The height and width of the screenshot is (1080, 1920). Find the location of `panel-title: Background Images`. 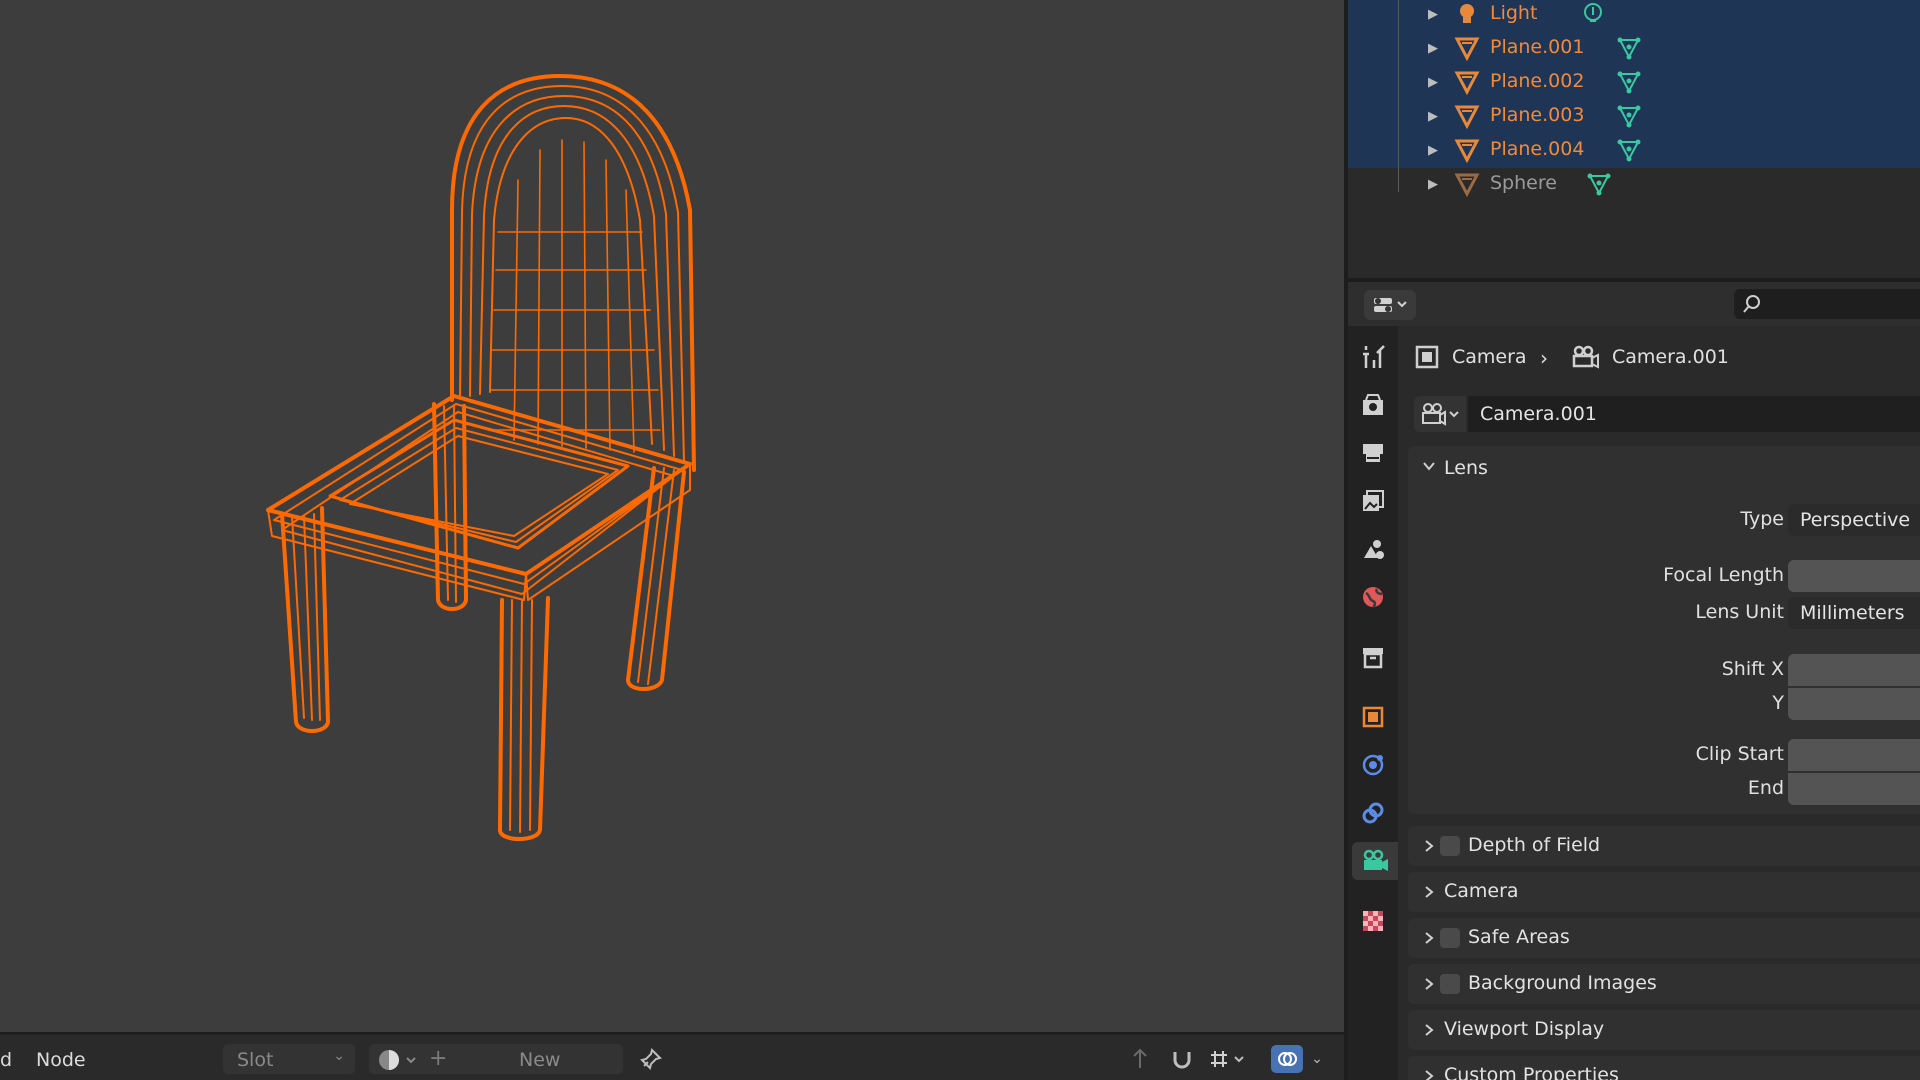

panel-title: Background Images is located at coordinates (1562, 983).